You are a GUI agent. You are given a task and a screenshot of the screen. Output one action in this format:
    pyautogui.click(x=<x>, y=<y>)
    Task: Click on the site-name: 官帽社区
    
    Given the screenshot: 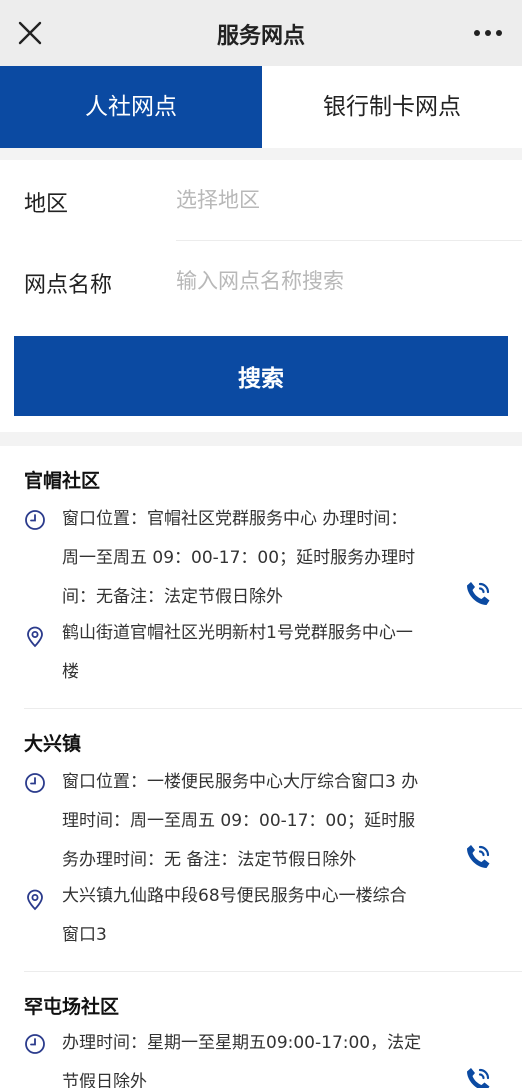 What is the action you would take?
    pyautogui.click(x=62, y=481)
    